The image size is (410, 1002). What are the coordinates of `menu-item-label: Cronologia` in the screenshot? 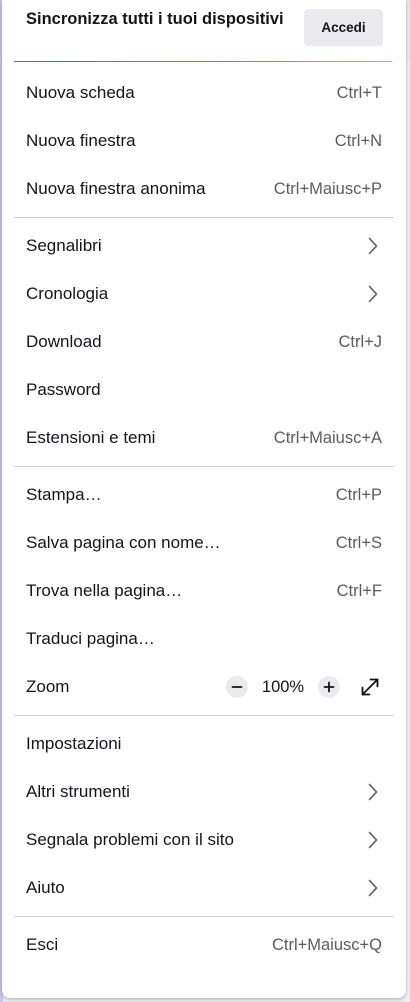 It's located at (67, 293).